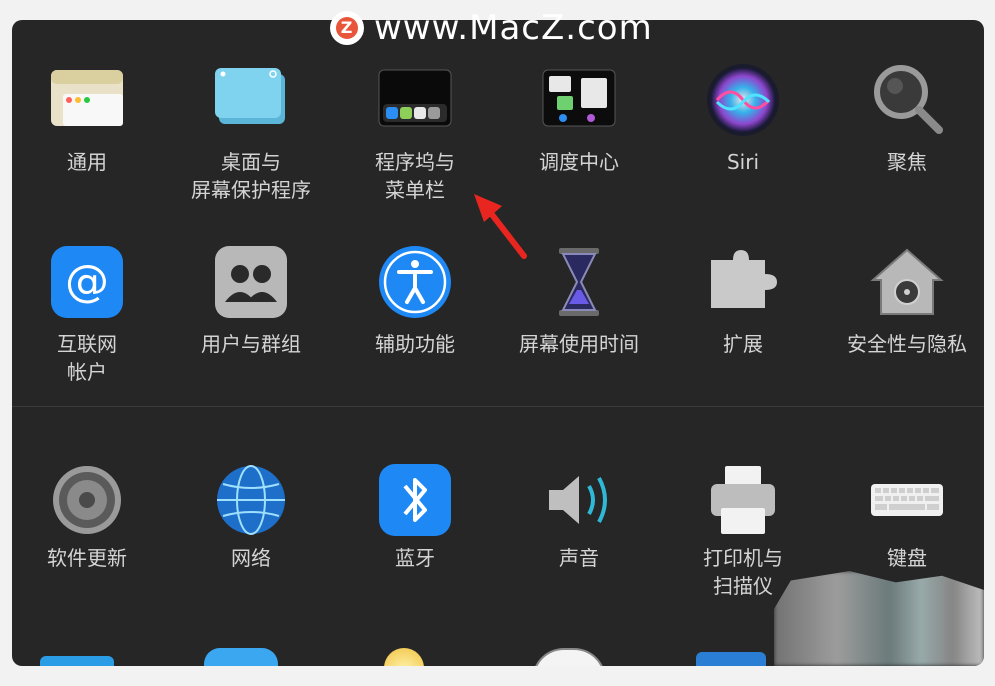 The height and width of the screenshot is (686, 995). I want to click on pref-sound-label: 声音, so click(579, 558).